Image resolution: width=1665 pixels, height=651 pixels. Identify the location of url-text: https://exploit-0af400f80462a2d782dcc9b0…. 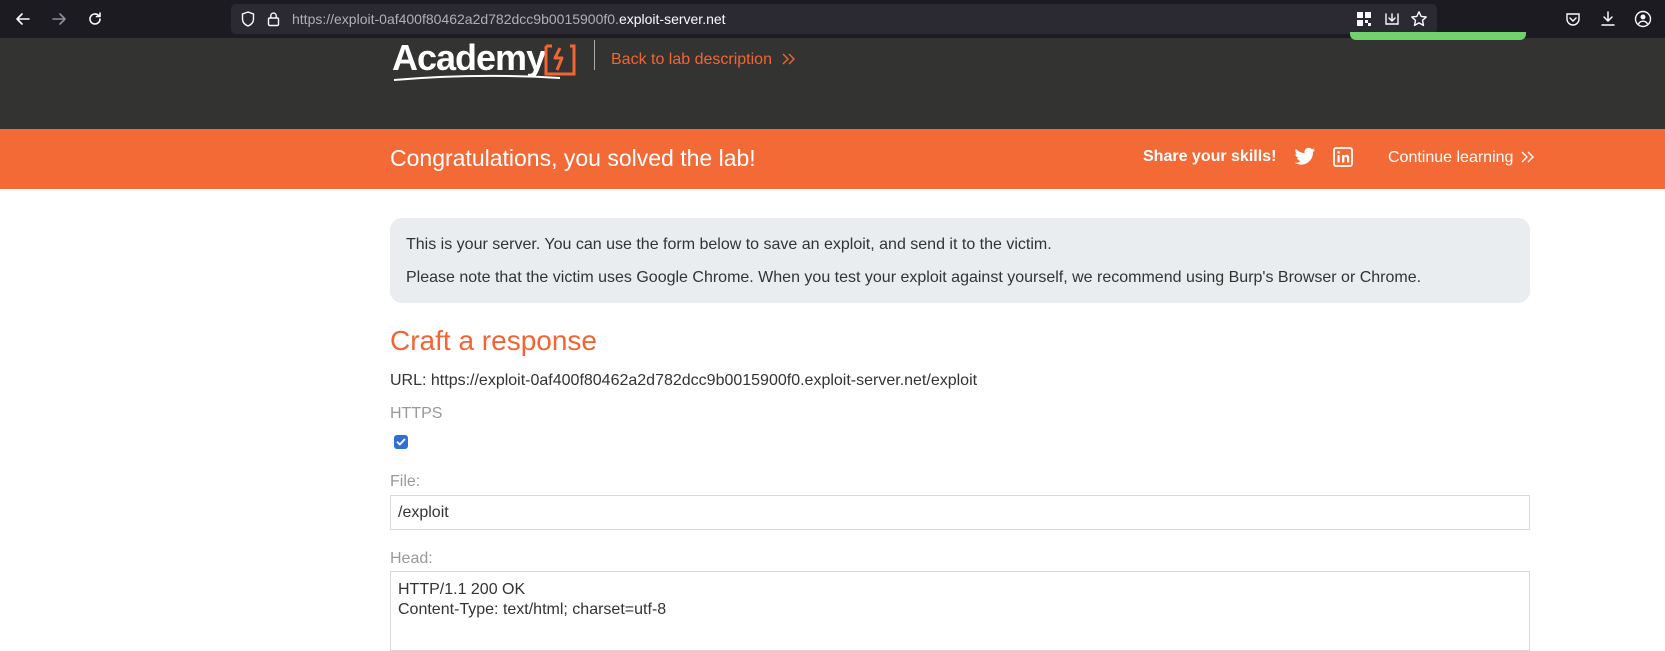
(509, 19).